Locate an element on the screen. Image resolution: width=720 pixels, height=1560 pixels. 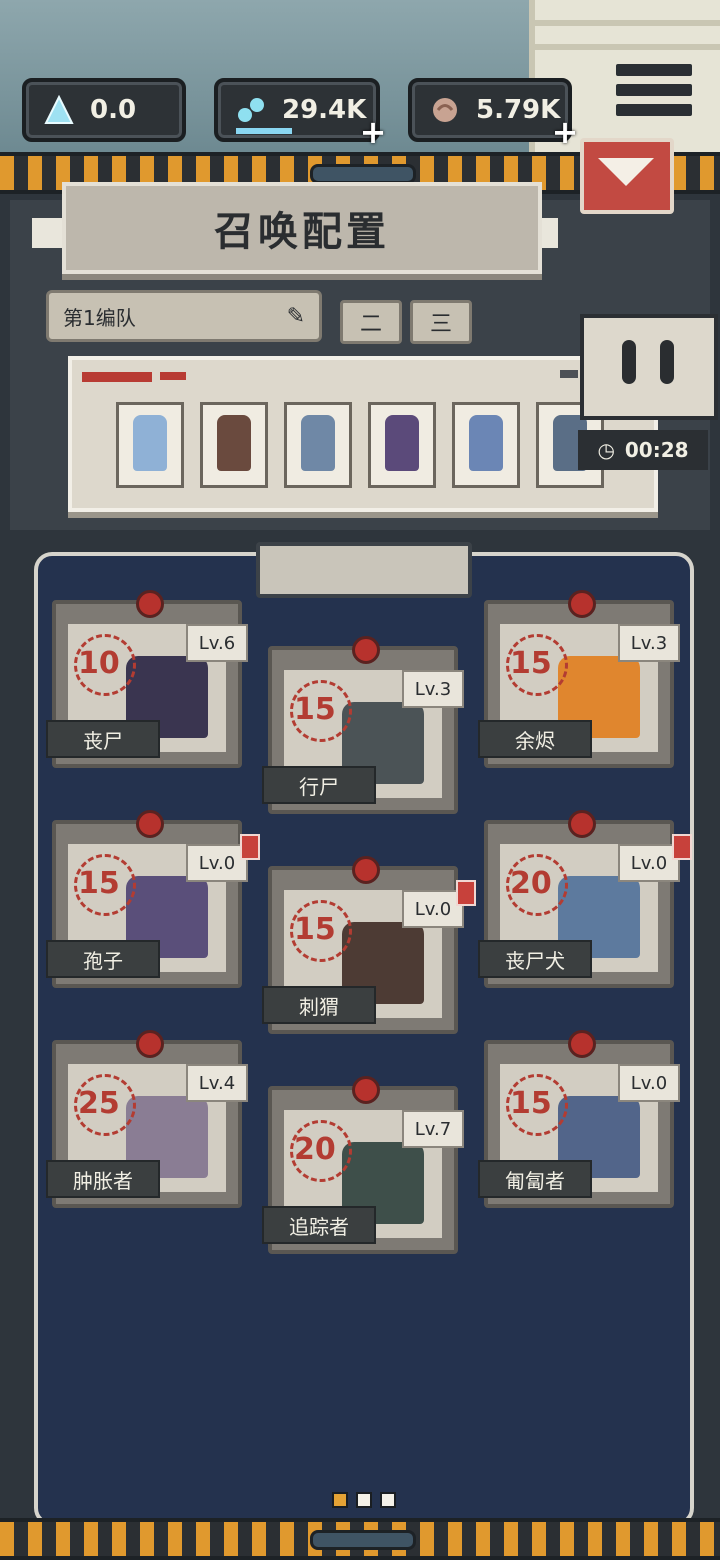
unit-name: 匍匐者 is located at coordinates (535, 1179).